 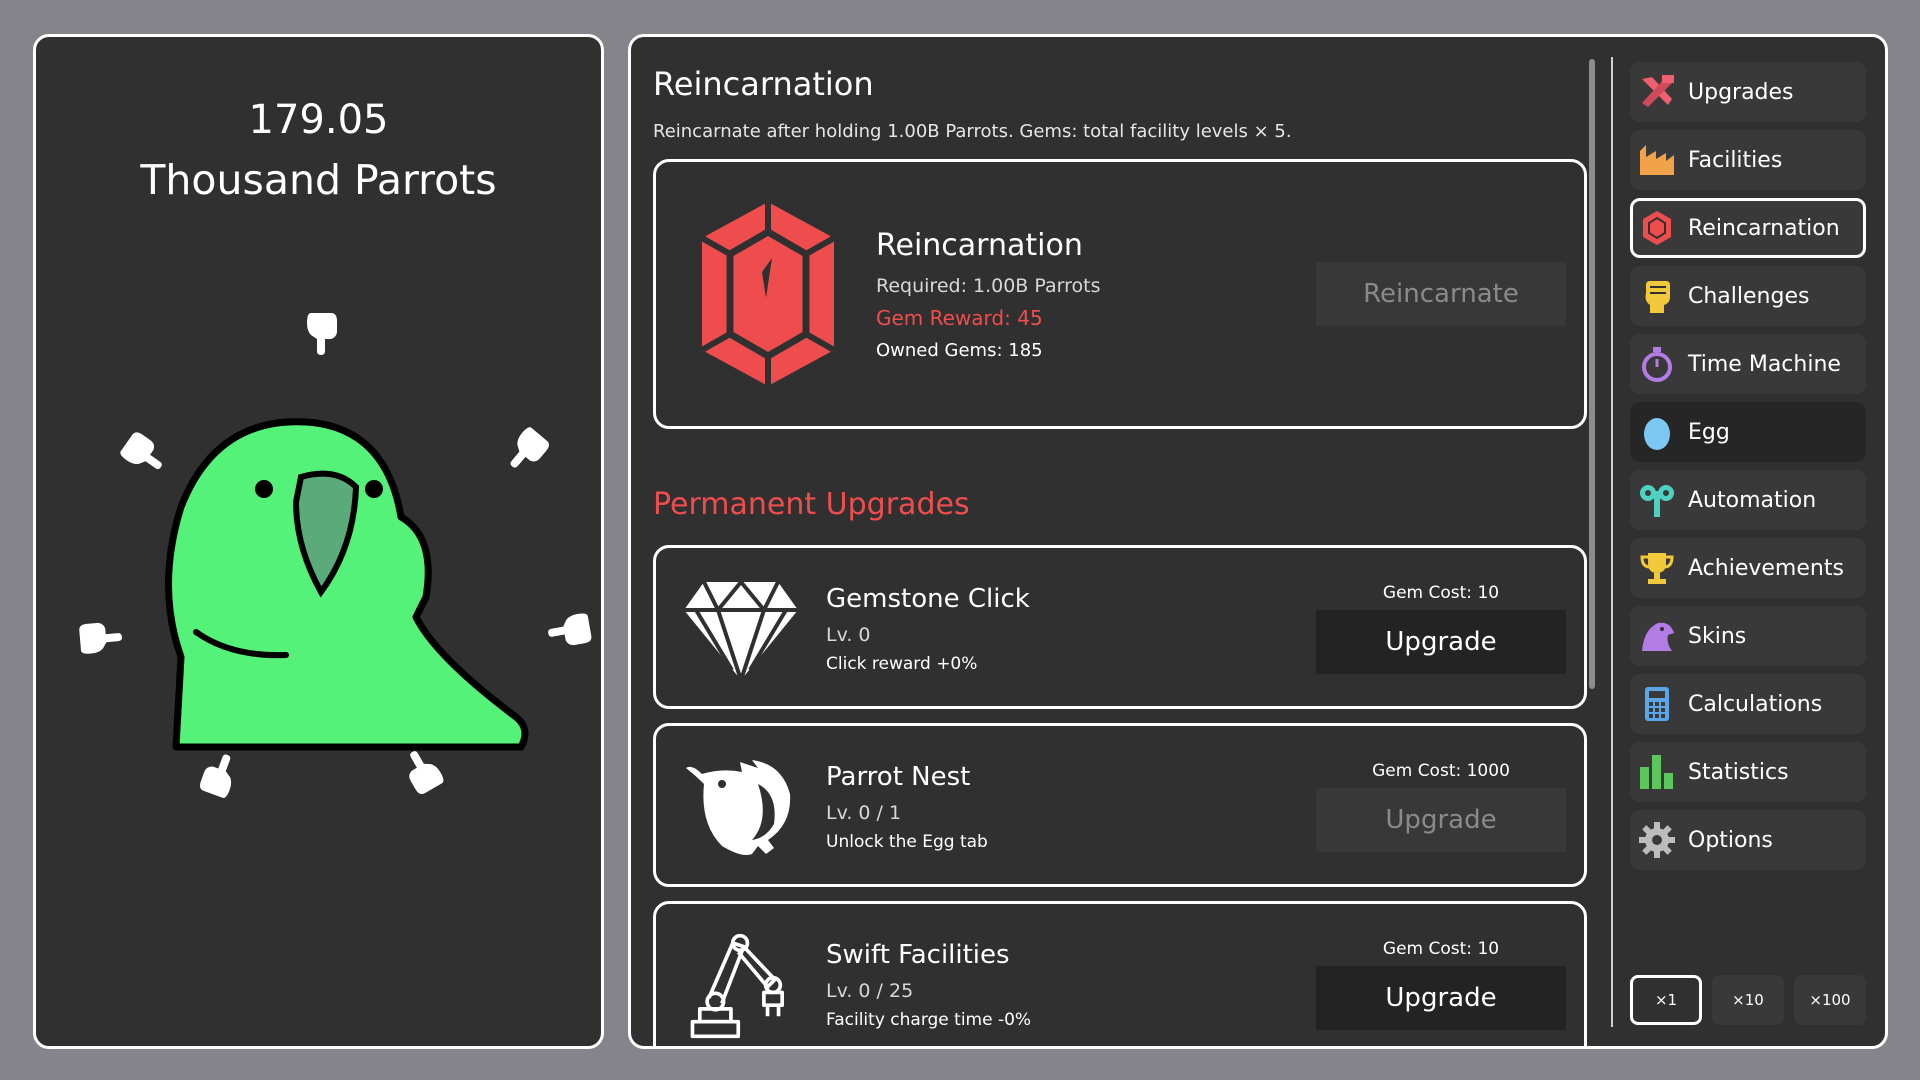 I want to click on permanent-upgrades-title: Permanent Upgrades, so click(x=811, y=504).